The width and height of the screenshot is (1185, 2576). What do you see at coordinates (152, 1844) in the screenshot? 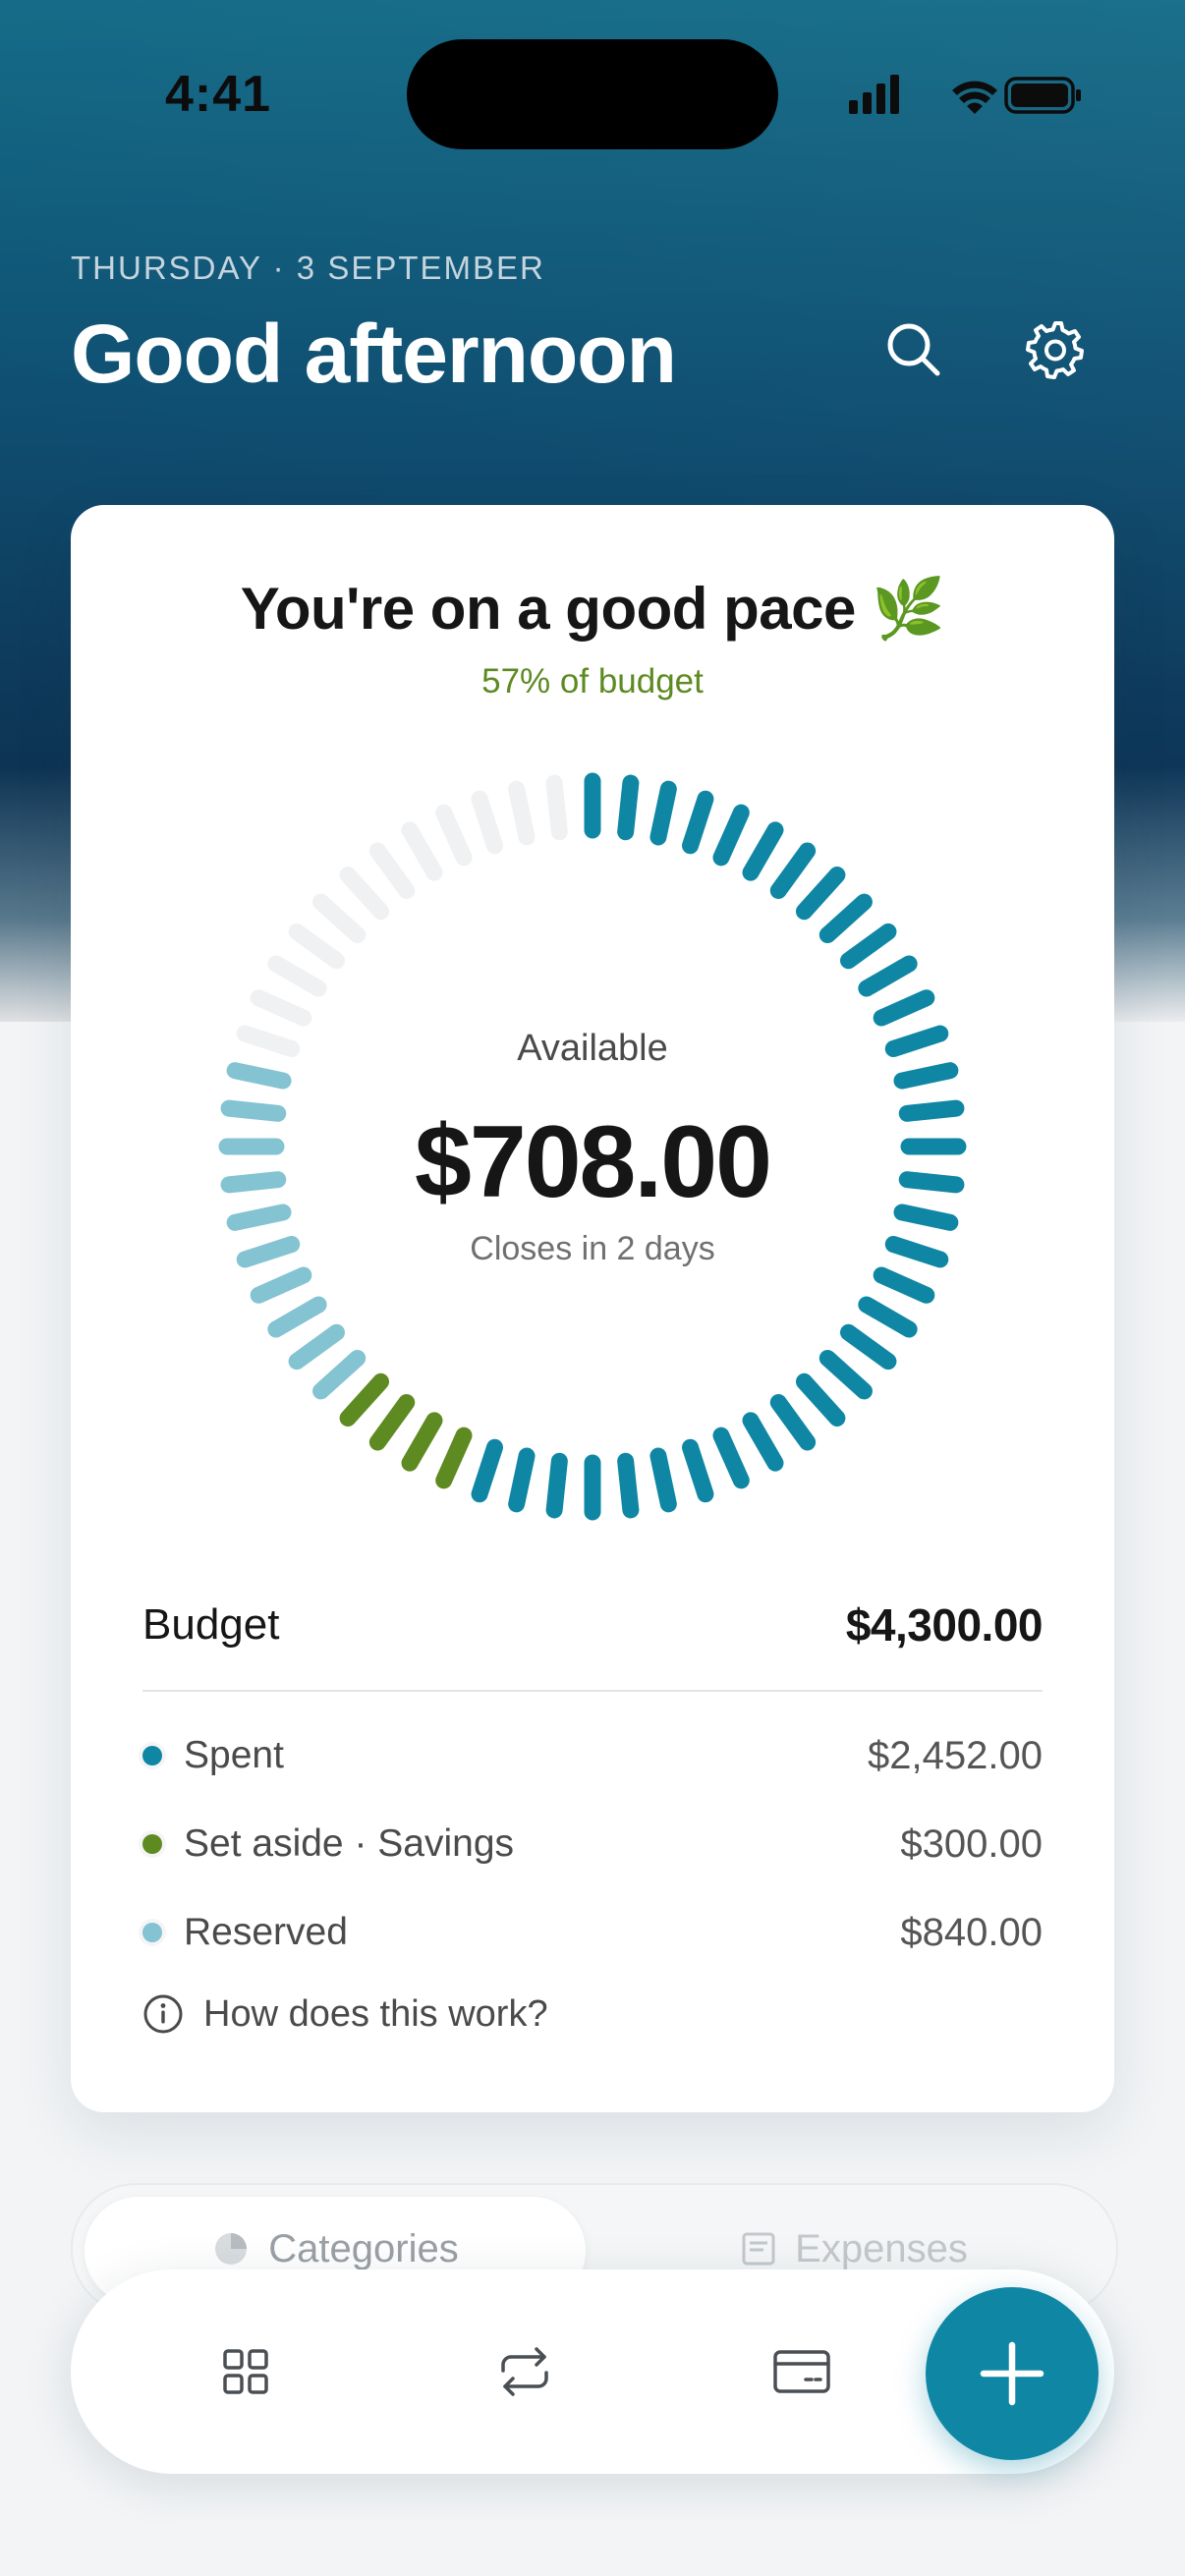
I see `savings-dot` at bounding box center [152, 1844].